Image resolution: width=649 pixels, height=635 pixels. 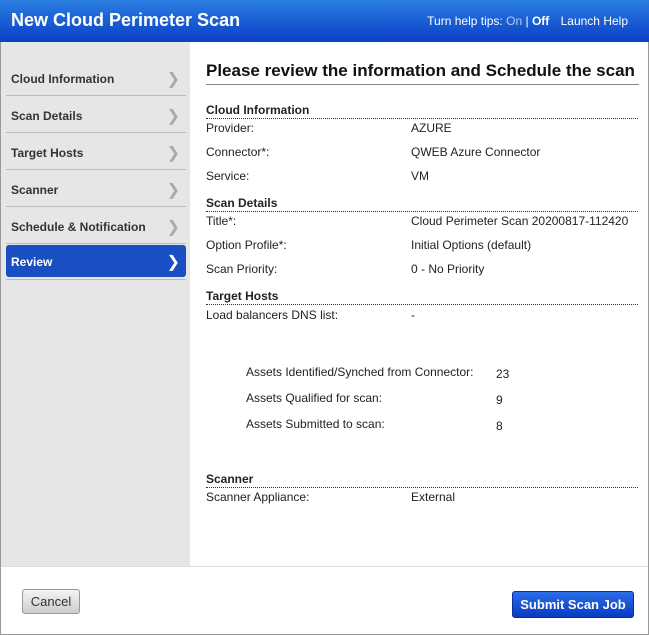 What do you see at coordinates (514, 21) in the screenshot?
I see `help-tips-on: On` at bounding box center [514, 21].